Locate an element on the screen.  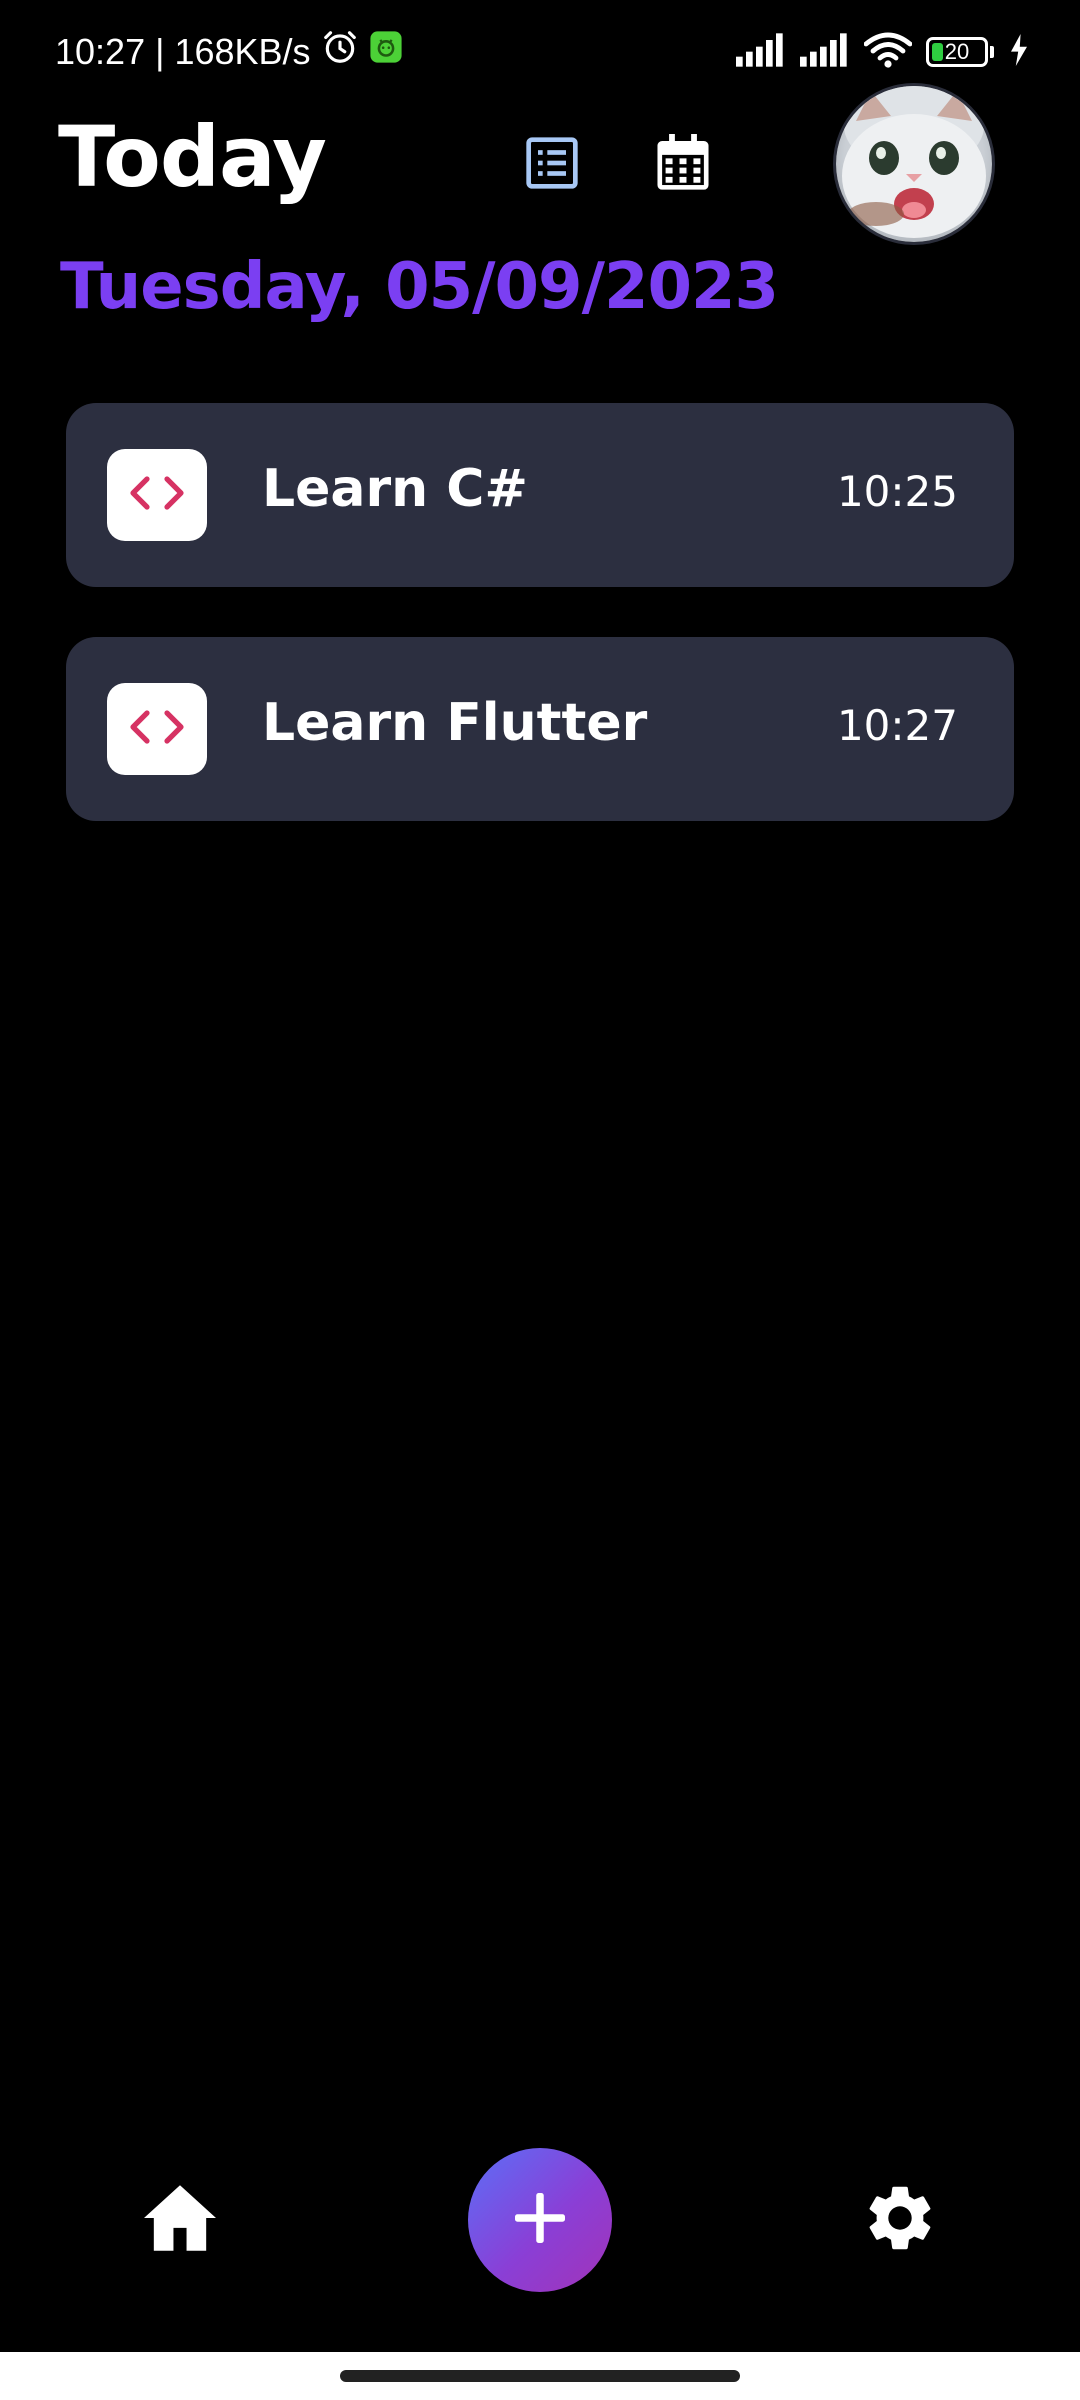
gear-icon is located at coordinates (900, 2220).